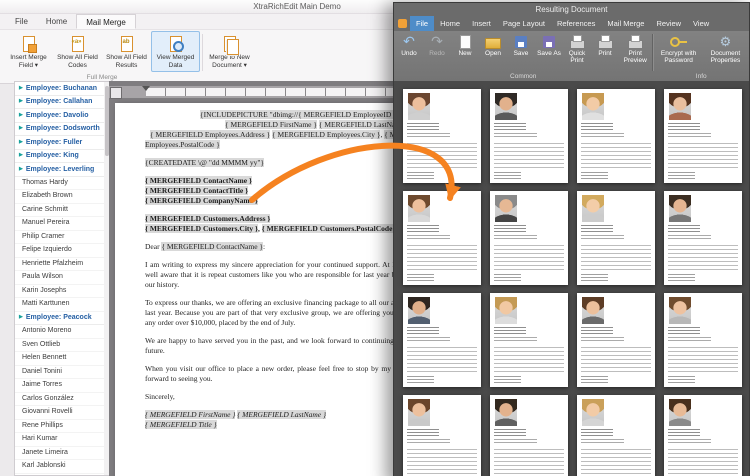 The width and height of the screenshot is (750, 476). What do you see at coordinates (62, 453) in the screenshot?
I see `employee-contact-row: Janete Limeira` at bounding box center [62, 453].